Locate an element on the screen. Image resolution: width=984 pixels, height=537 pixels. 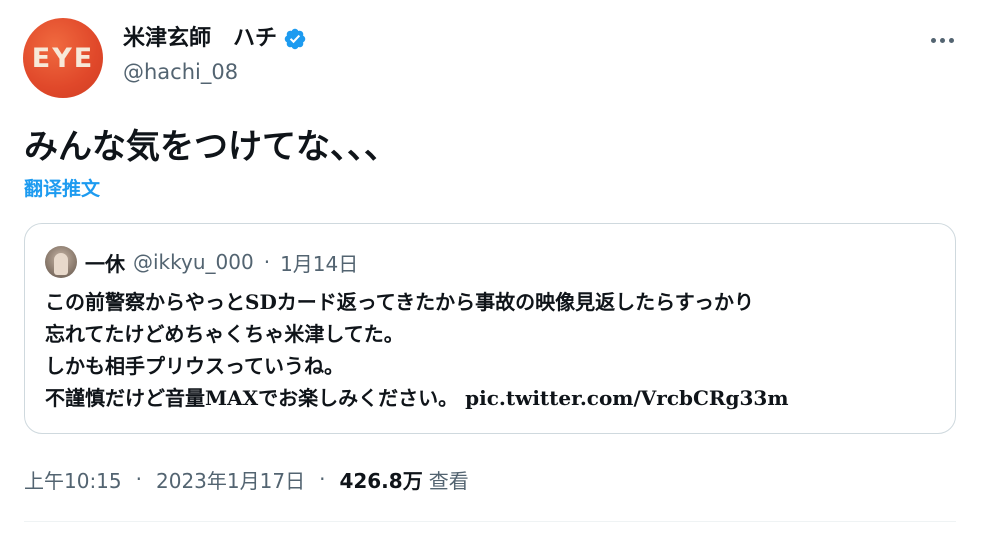
tweet-time: 上午10:15 is located at coordinates (73, 479).